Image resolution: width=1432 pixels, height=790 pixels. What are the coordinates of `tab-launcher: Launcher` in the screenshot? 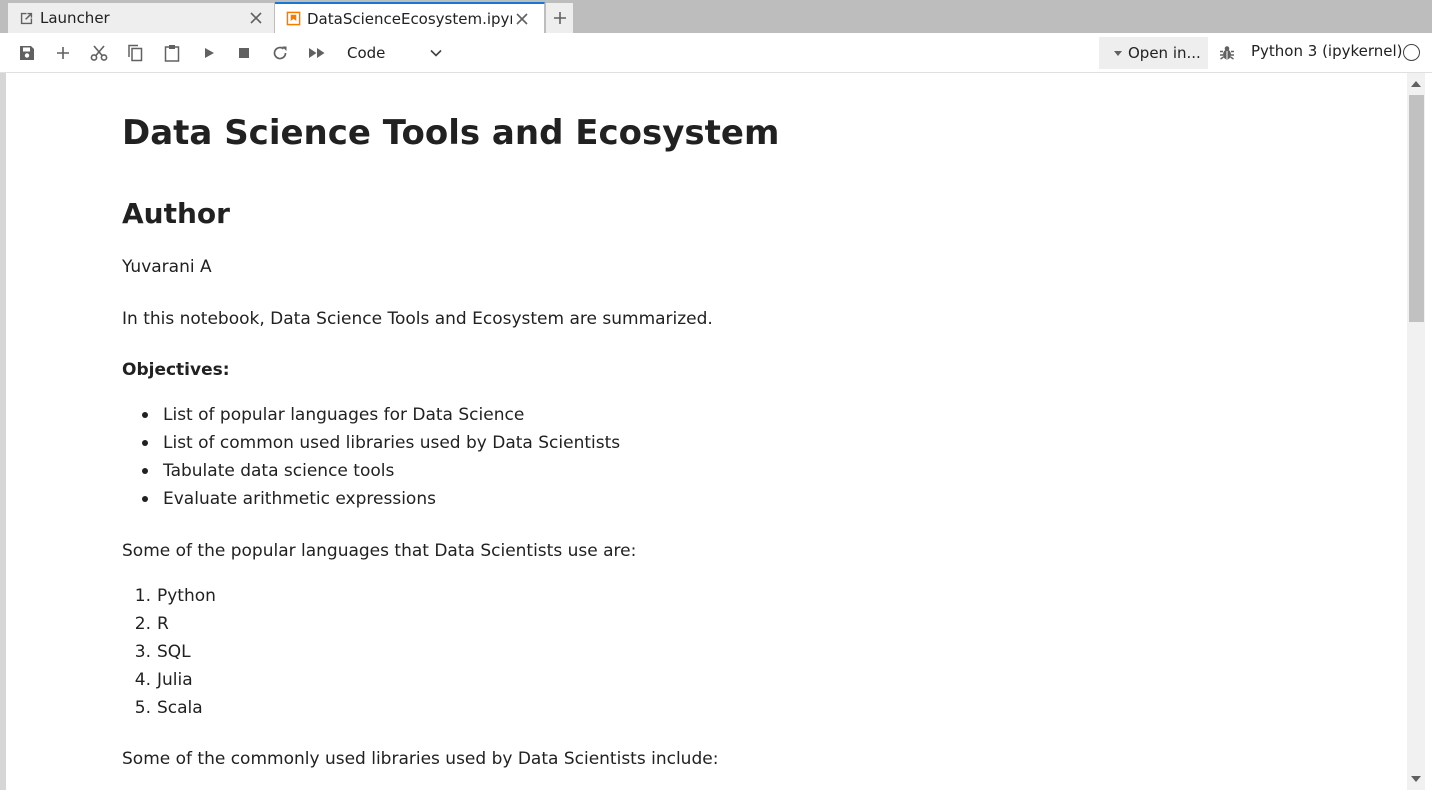 It's located at (141, 17).